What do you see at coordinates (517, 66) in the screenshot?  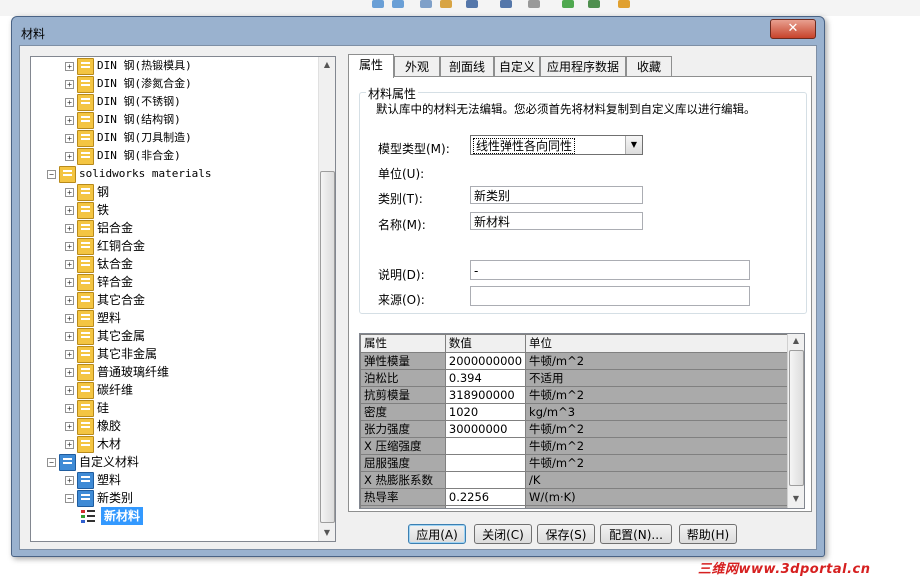 I see `tab-custom: 自定义` at bounding box center [517, 66].